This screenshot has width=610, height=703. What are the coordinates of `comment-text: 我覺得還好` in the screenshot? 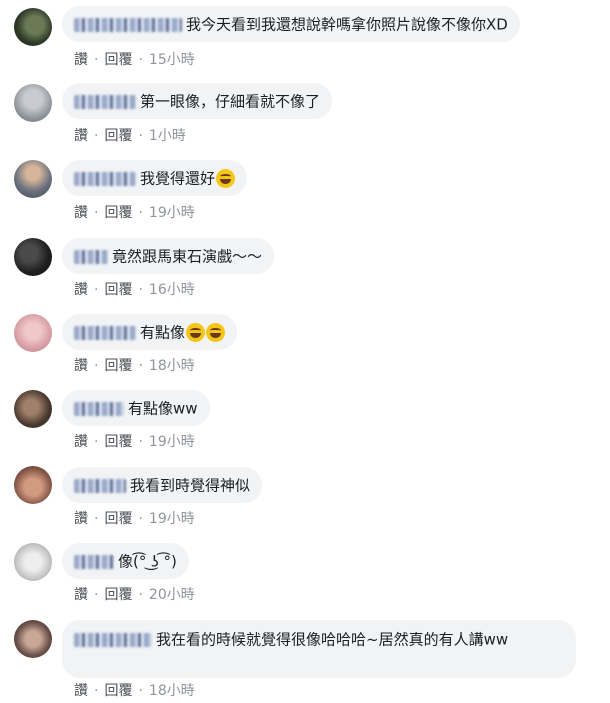 It's located at (178, 178).